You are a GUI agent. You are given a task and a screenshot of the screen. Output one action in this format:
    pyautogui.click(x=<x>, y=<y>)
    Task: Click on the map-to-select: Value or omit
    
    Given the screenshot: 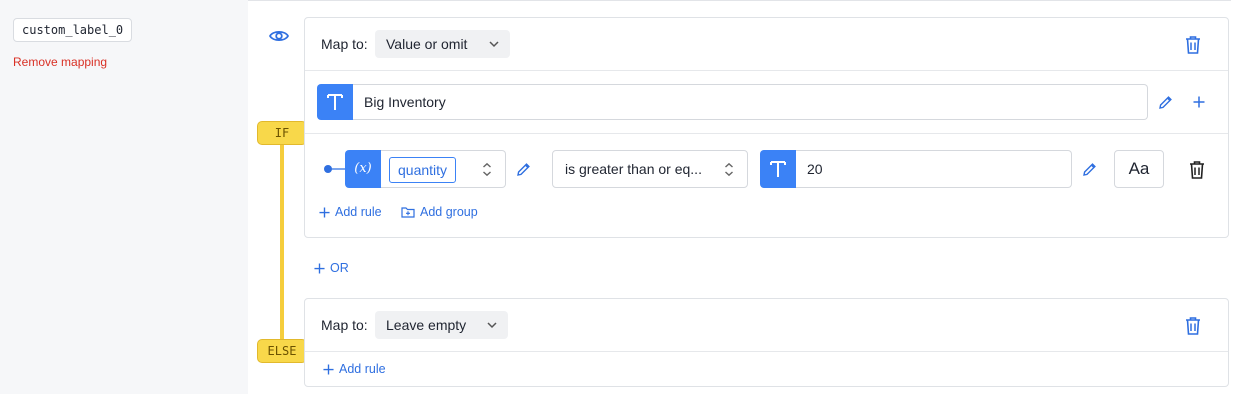 What is the action you would take?
    pyautogui.click(x=442, y=44)
    